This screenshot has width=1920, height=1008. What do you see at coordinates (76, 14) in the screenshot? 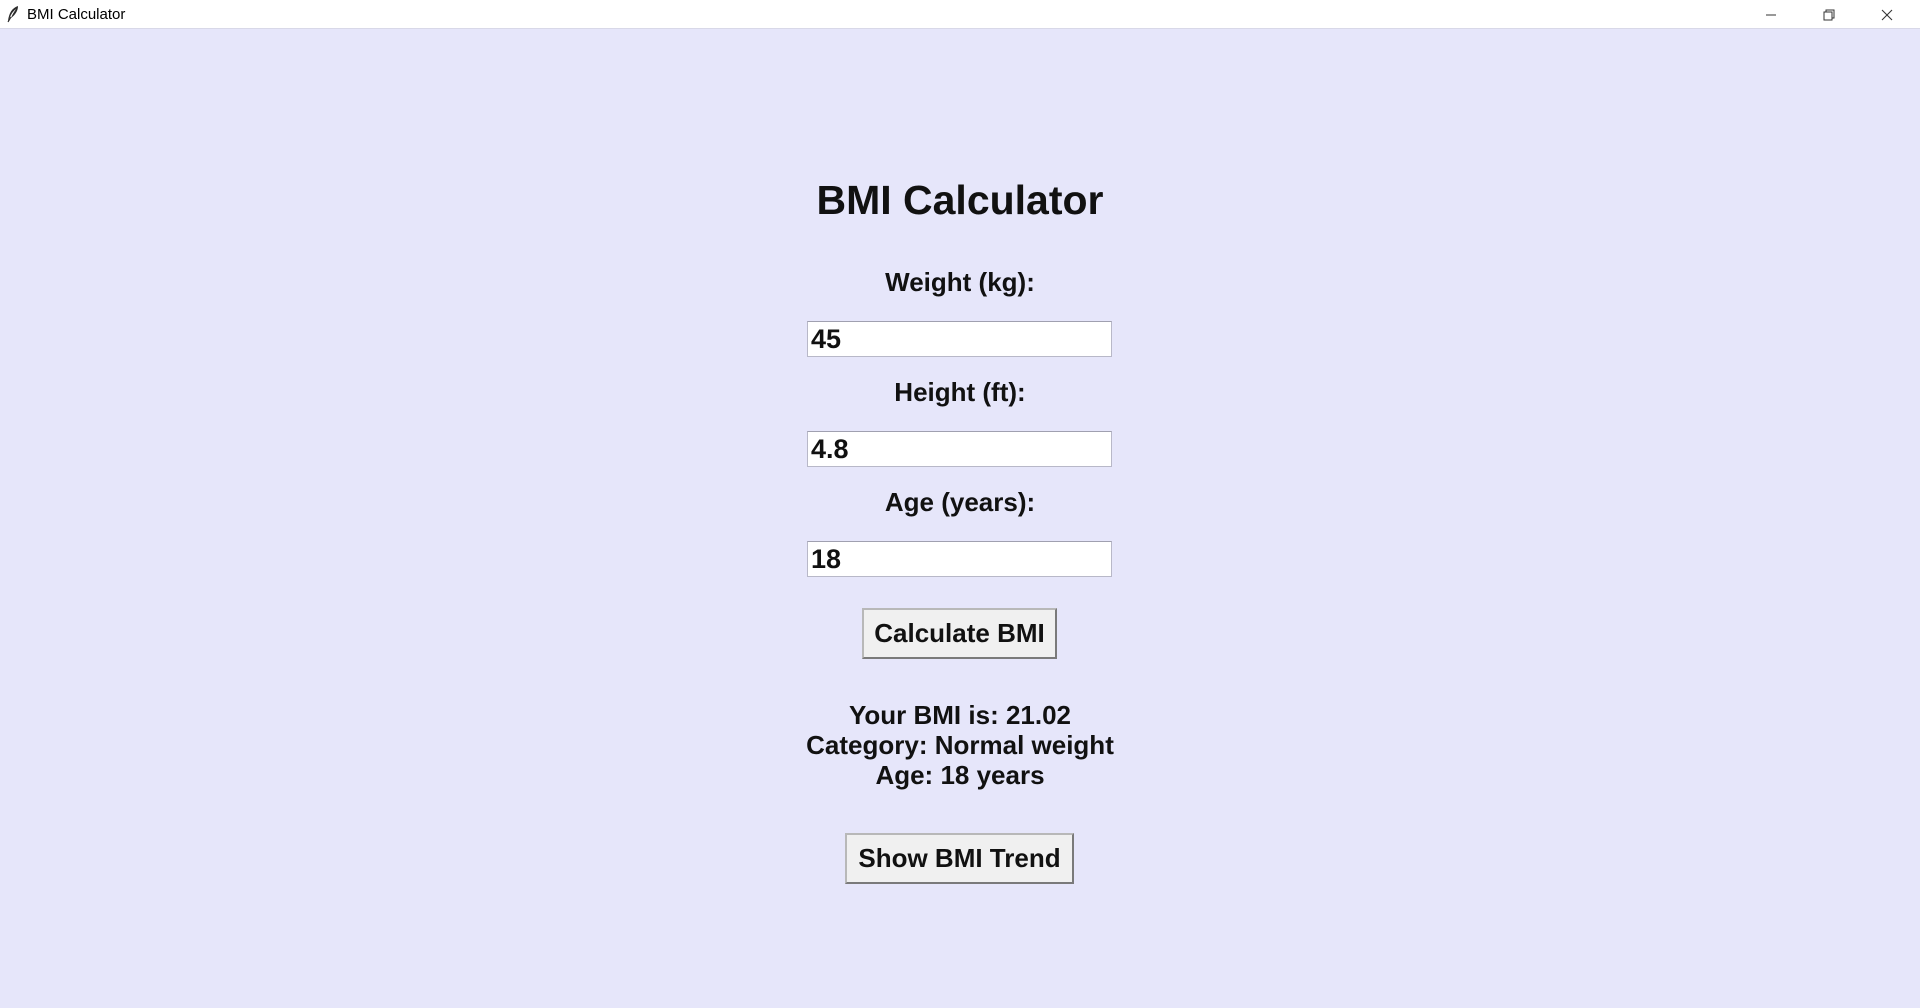
I see `window-title: BMI Calculator` at bounding box center [76, 14].